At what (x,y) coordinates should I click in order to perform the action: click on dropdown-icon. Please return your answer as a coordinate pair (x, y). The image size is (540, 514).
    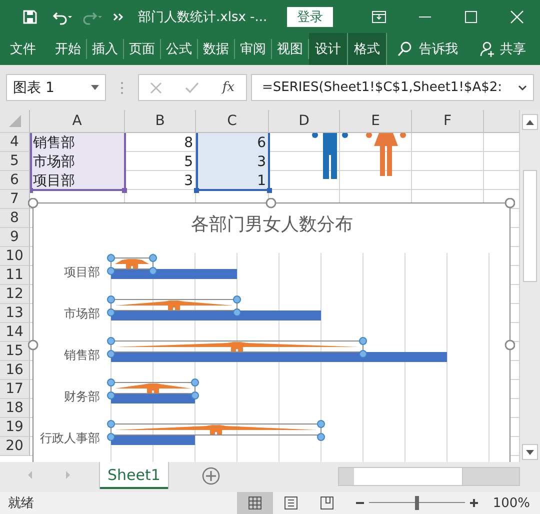
    Looking at the image, I should click on (95, 87).